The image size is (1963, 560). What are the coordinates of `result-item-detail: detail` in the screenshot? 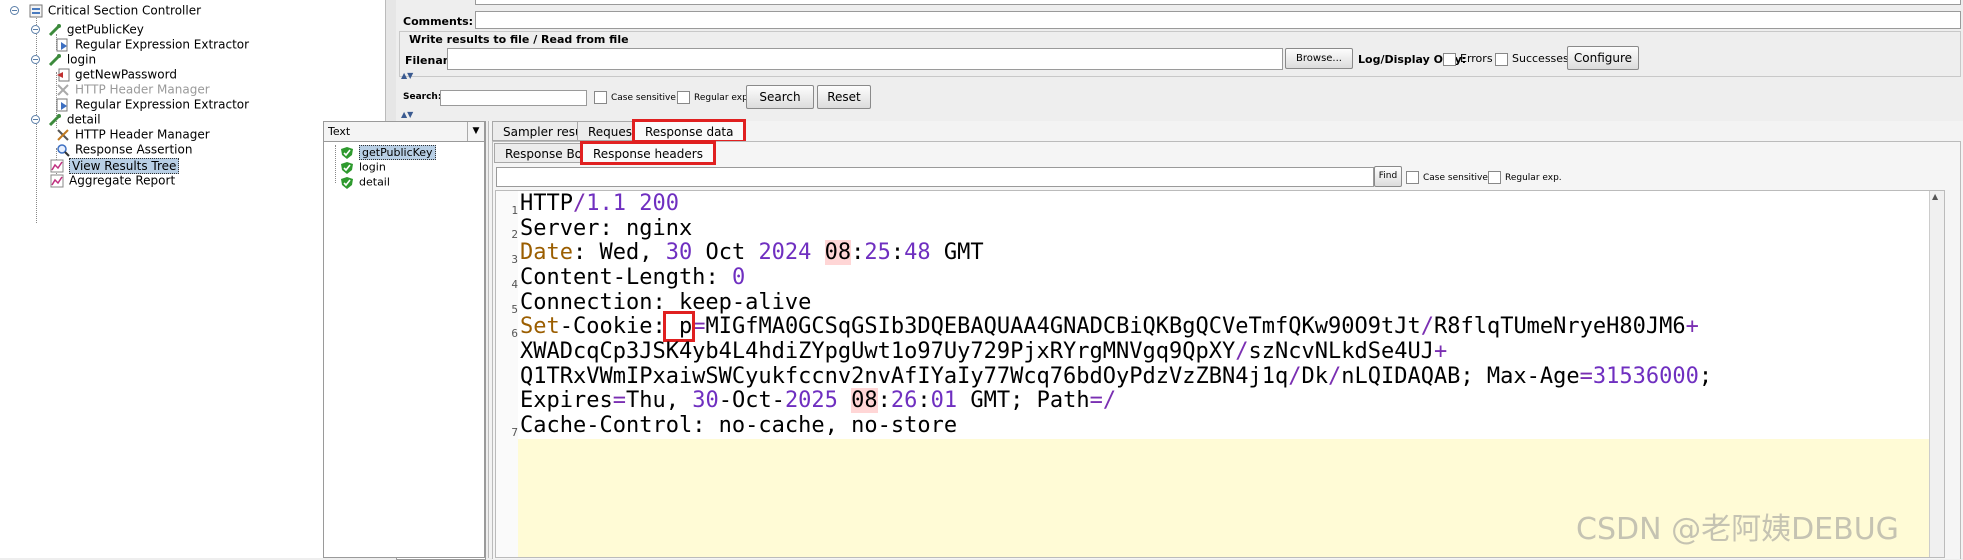 It's located at (365, 182).